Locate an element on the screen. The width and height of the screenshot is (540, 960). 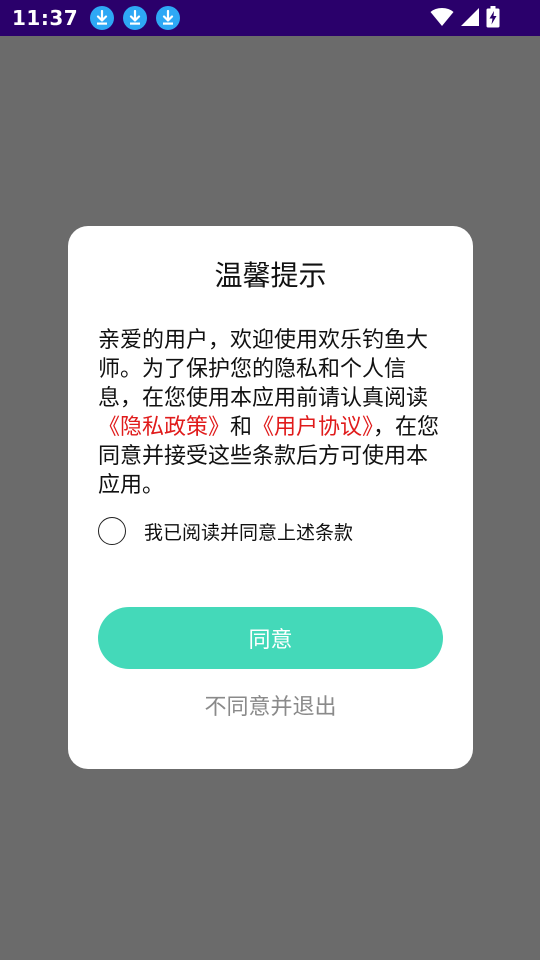
battery-charging-icon is located at coordinates (493, 19).